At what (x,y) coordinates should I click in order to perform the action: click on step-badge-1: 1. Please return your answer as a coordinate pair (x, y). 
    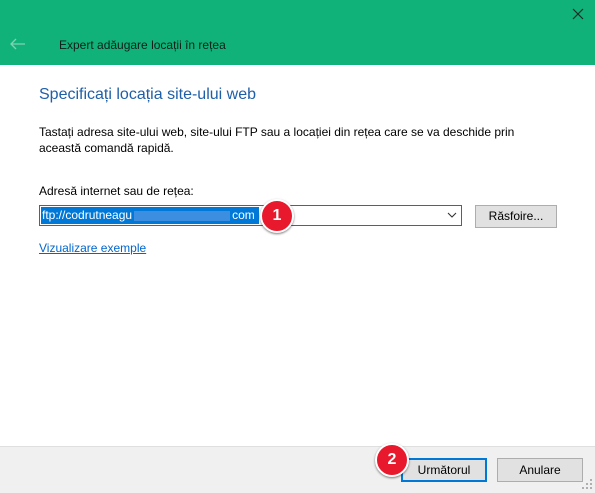
    Looking at the image, I should click on (277, 216).